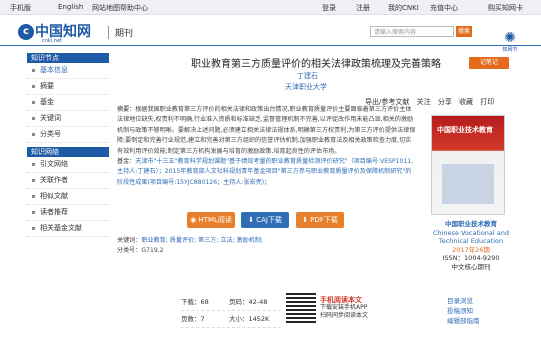  What do you see at coordinates (445, 102) in the screenshot?
I see `share-button: 分享` at bounding box center [445, 102].